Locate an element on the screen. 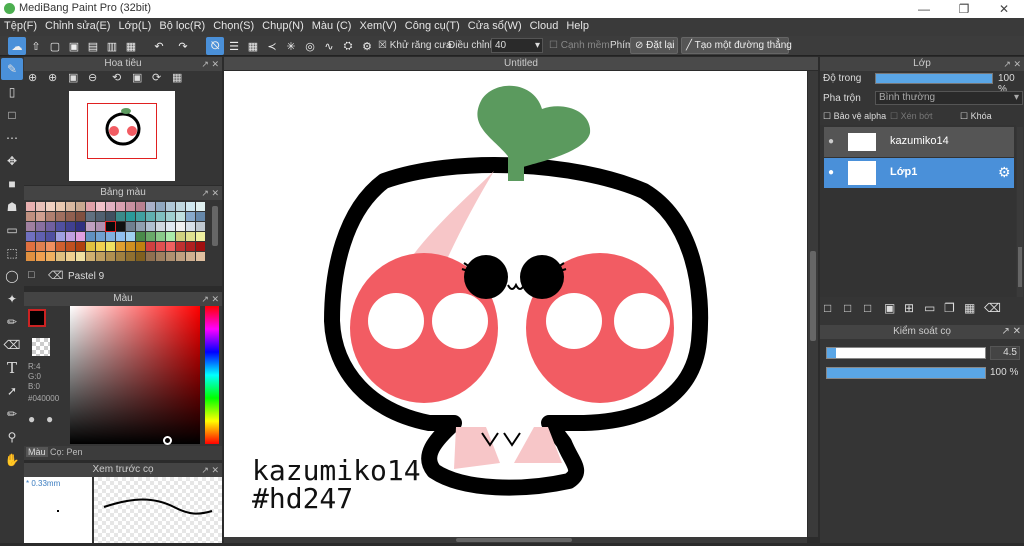 This screenshot has width=1024, height=546. chat-icon: ▣ is located at coordinates (74, 46).